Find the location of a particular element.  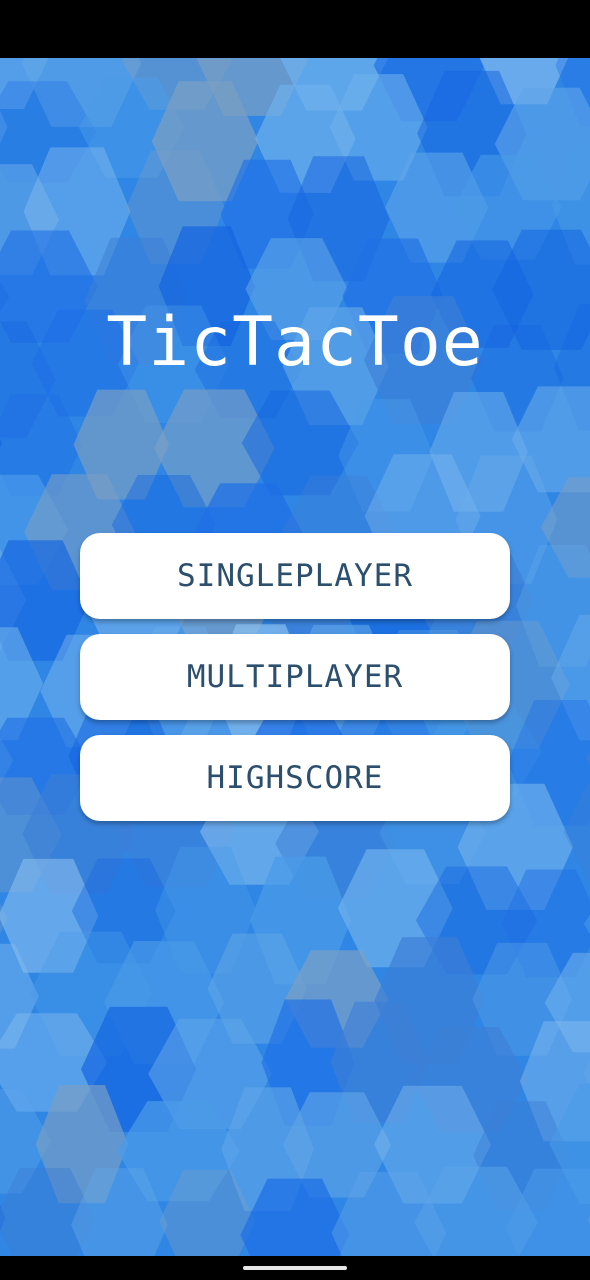

home-gesture-handle is located at coordinates (295, 1268).